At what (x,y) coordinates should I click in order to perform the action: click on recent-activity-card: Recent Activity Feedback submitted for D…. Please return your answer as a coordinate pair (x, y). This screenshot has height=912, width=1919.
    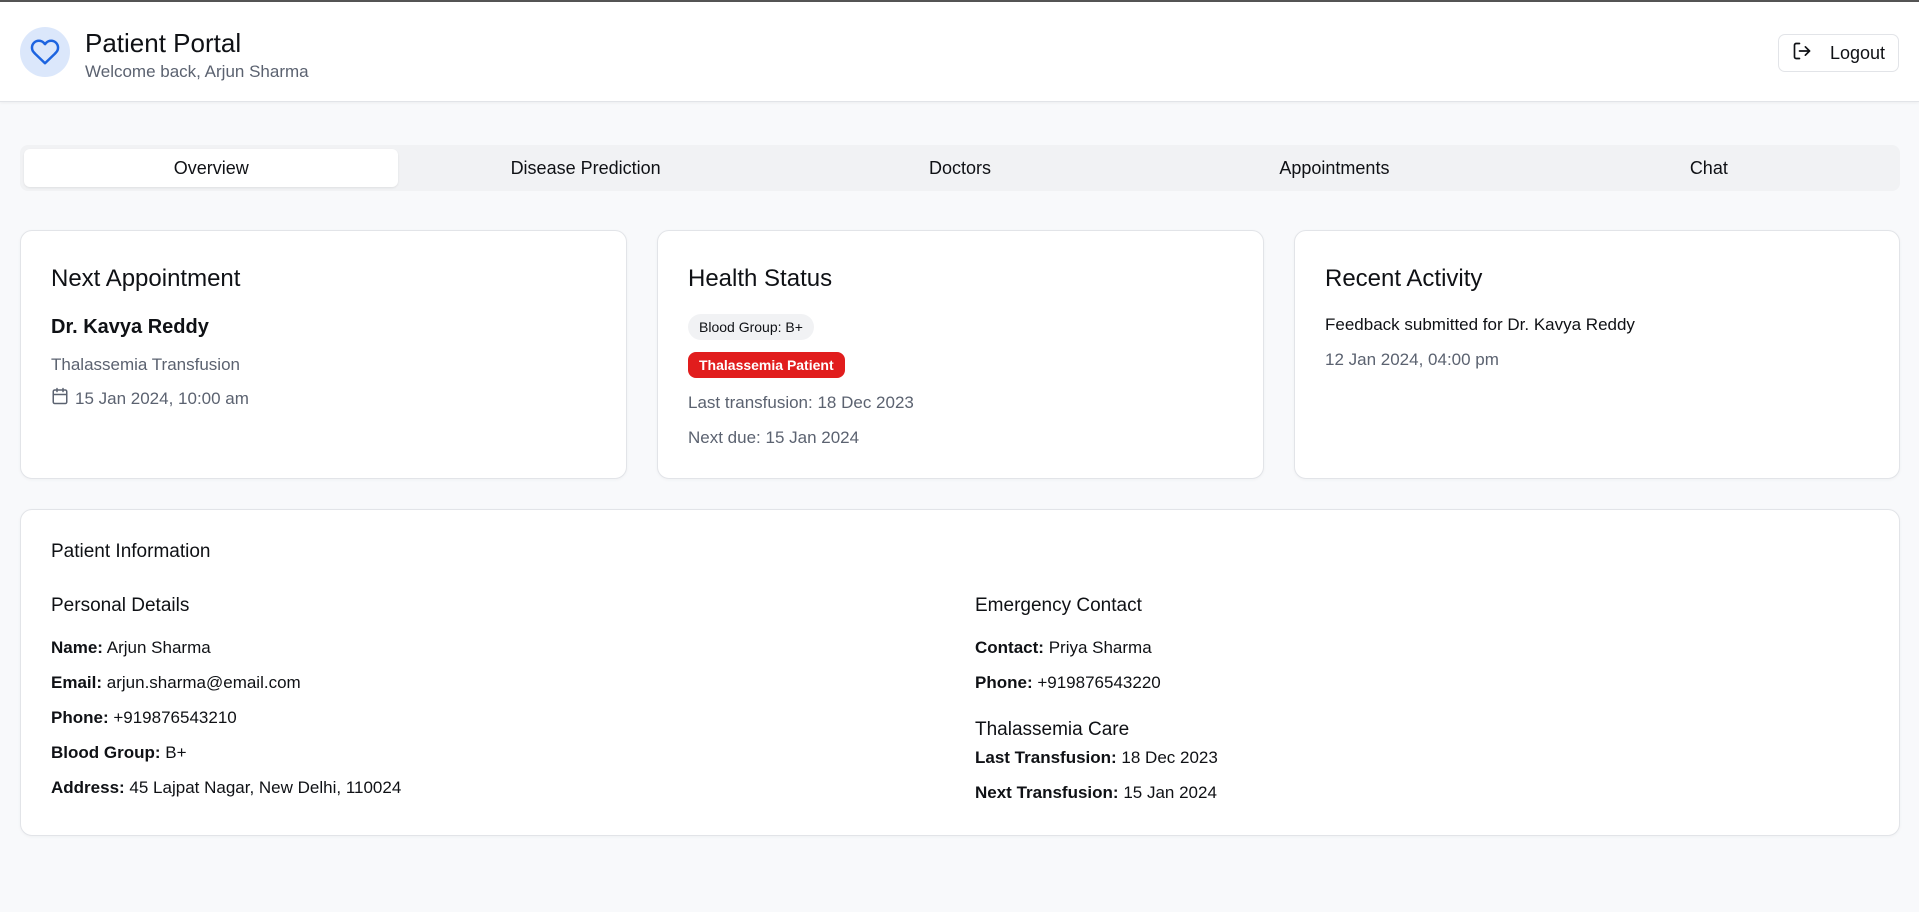
    Looking at the image, I should click on (1597, 354).